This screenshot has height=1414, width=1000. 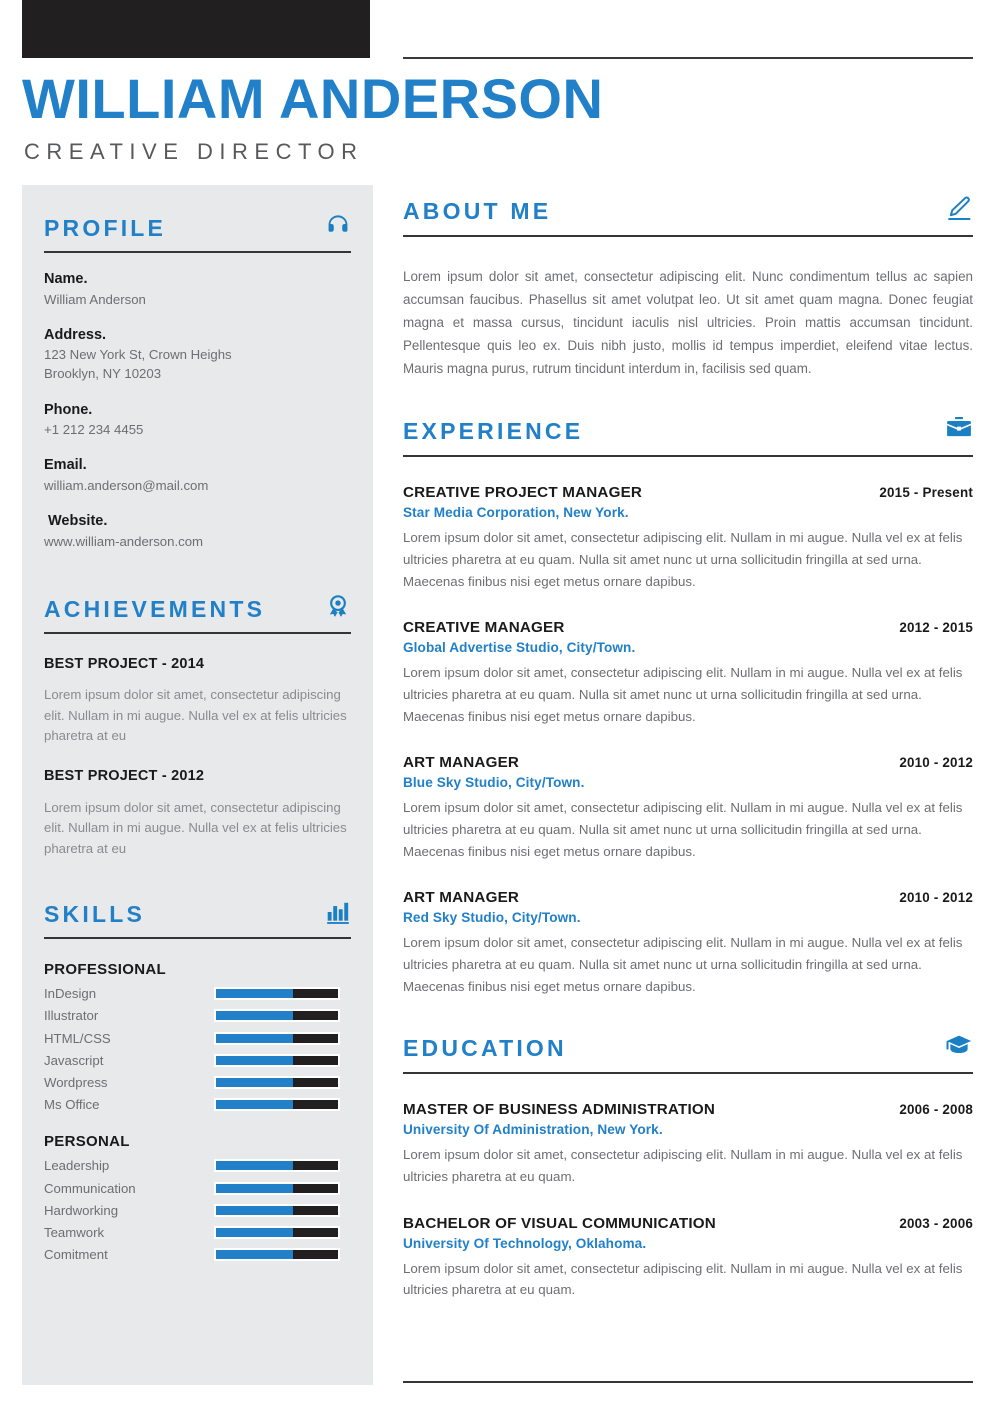 I want to click on entry-organization: Global Advertise Studio, City/Town., so click(x=519, y=648).